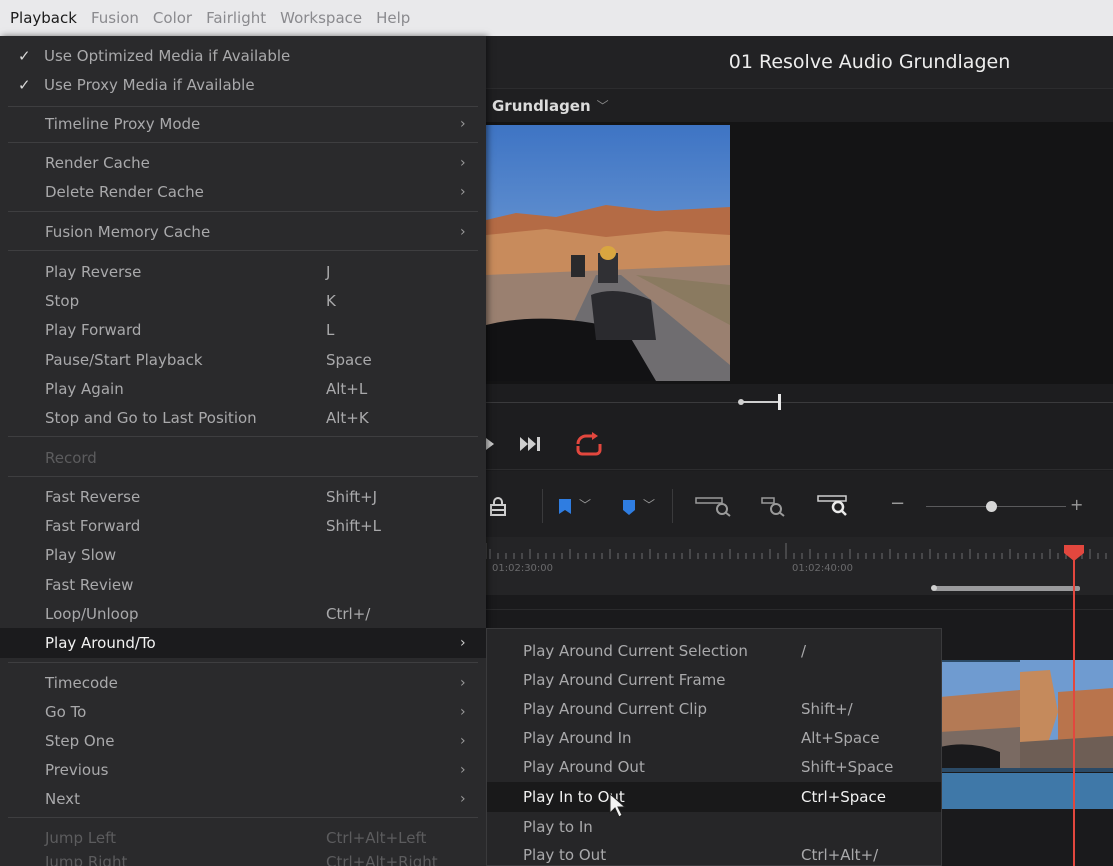  Describe the element at coordinates (115, 18) in the screenshot. I see `menu-fusion: Fusion` at that location.